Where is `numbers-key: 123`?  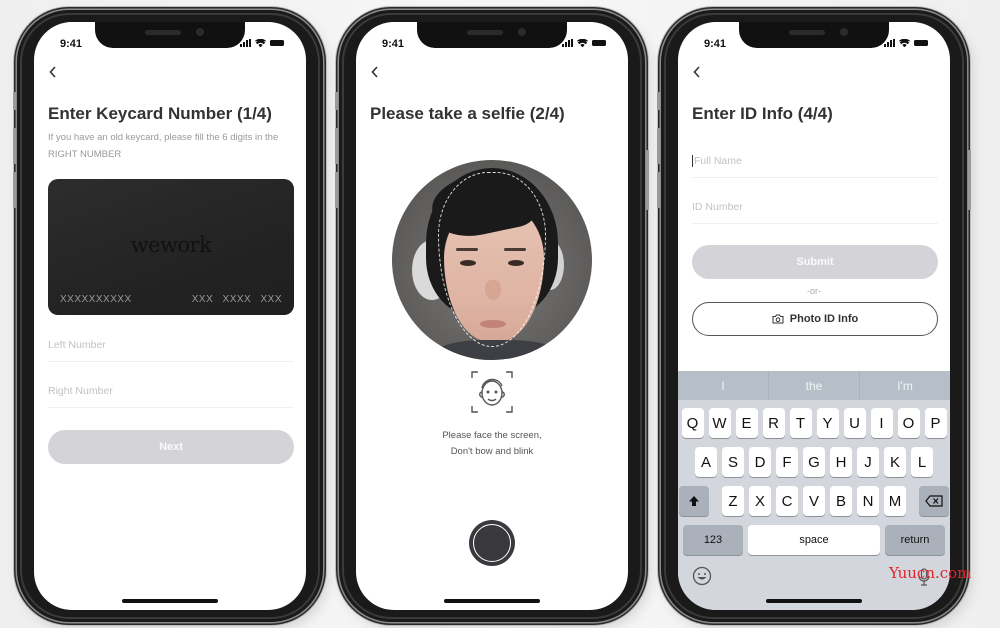
numbers-key: 123 is located at coordinates (713, 540).